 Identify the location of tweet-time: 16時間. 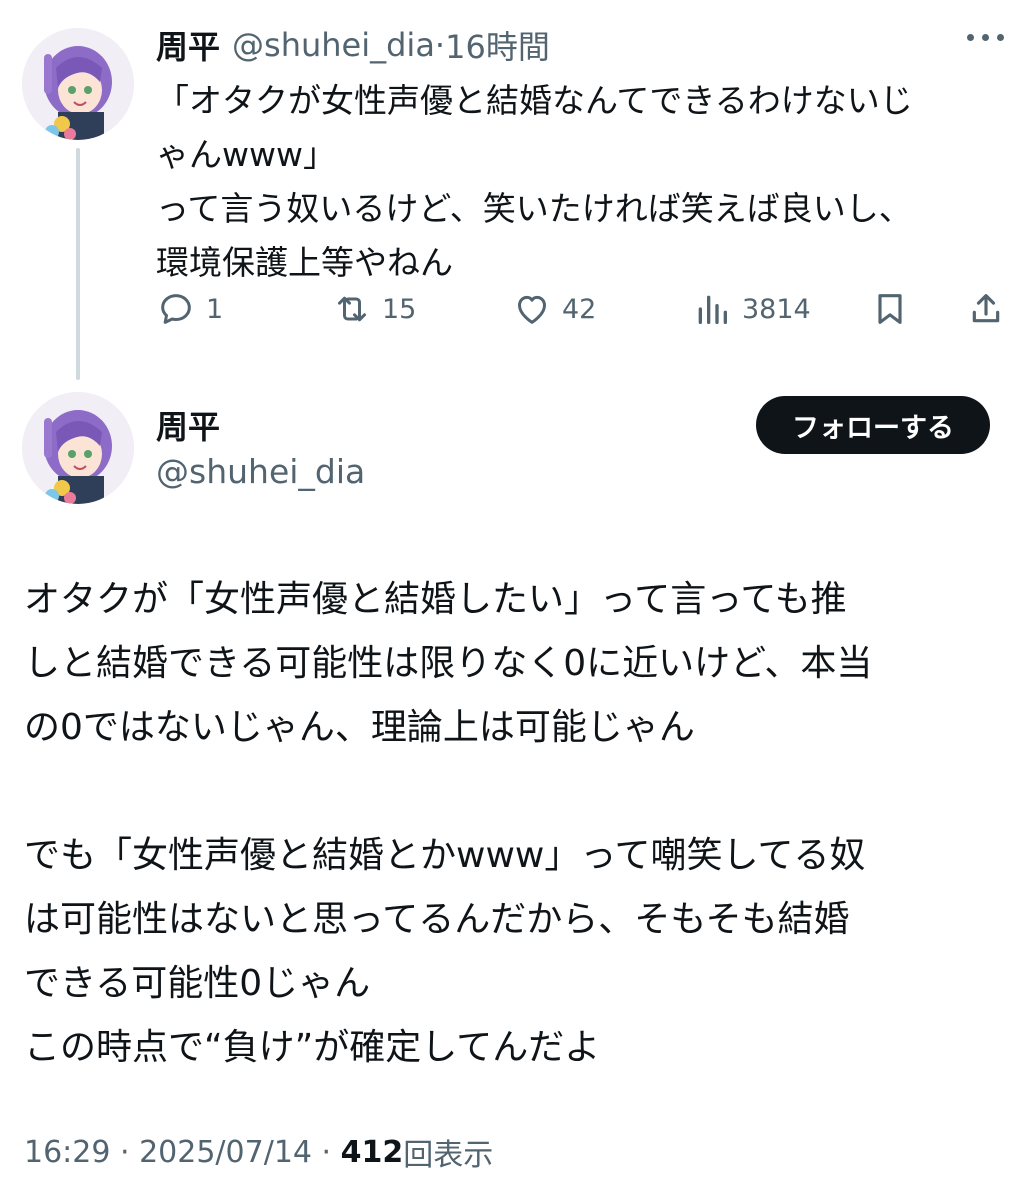
(497, 45).